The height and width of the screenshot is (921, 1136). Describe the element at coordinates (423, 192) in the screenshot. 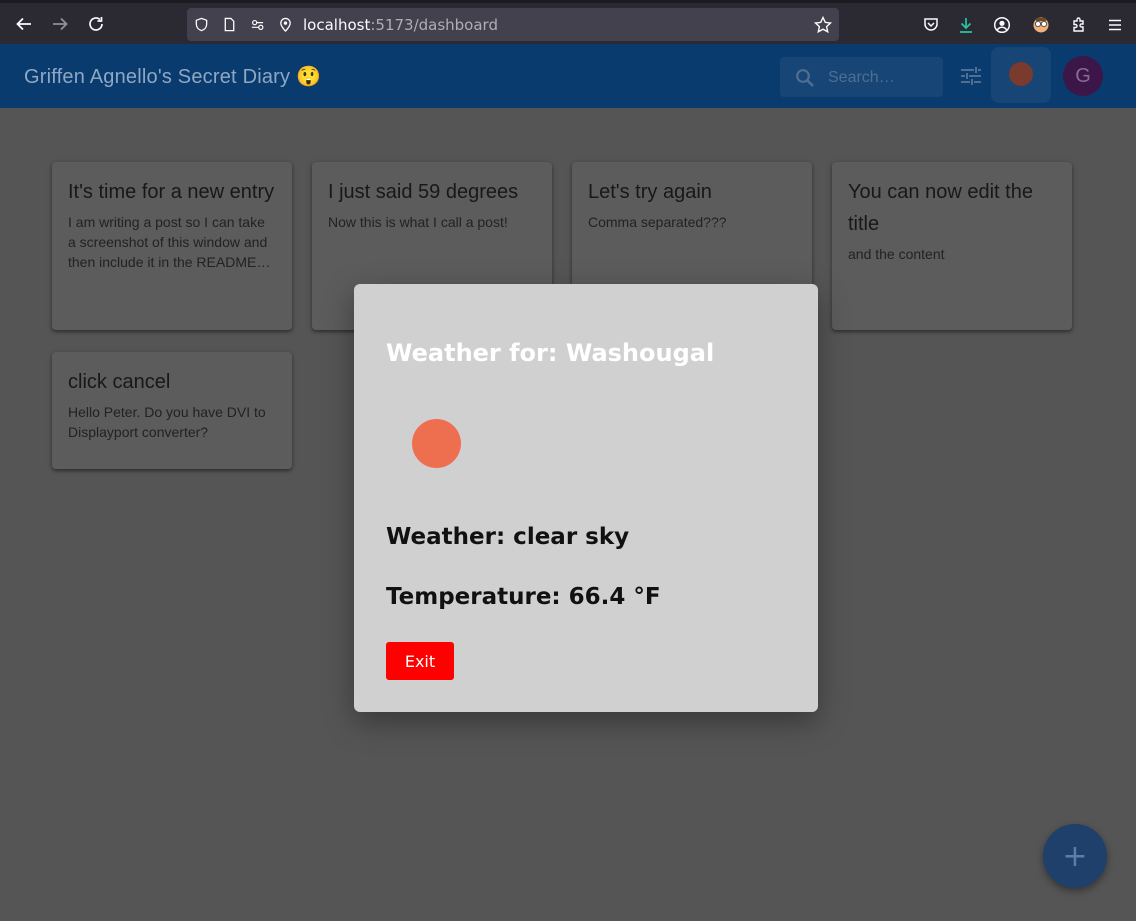

I see `note-title: I just said 59 degrees` at that location.